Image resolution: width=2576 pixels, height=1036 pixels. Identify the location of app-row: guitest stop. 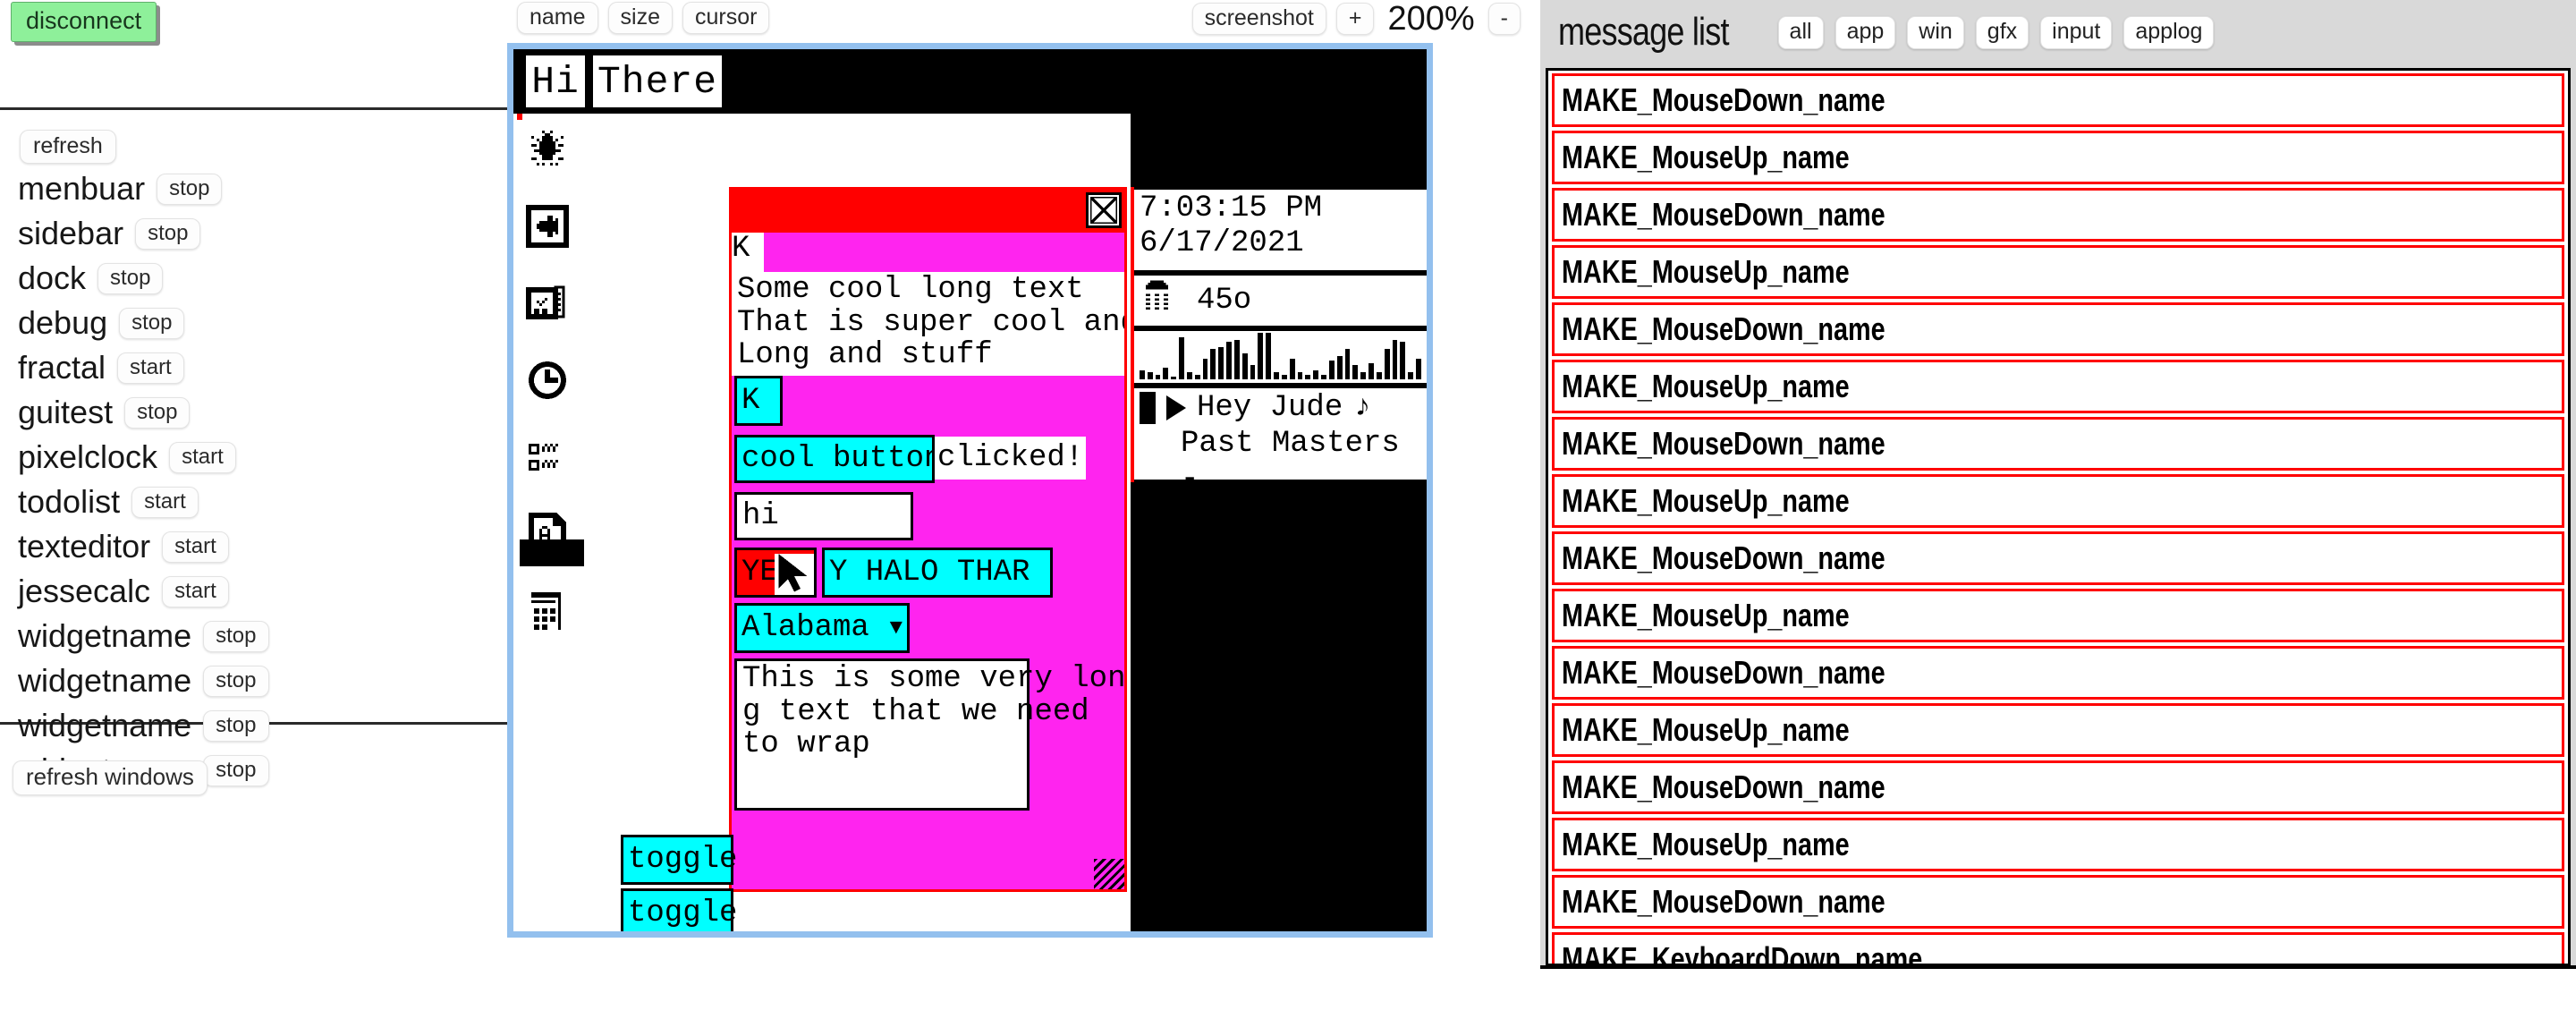
(264, 412).